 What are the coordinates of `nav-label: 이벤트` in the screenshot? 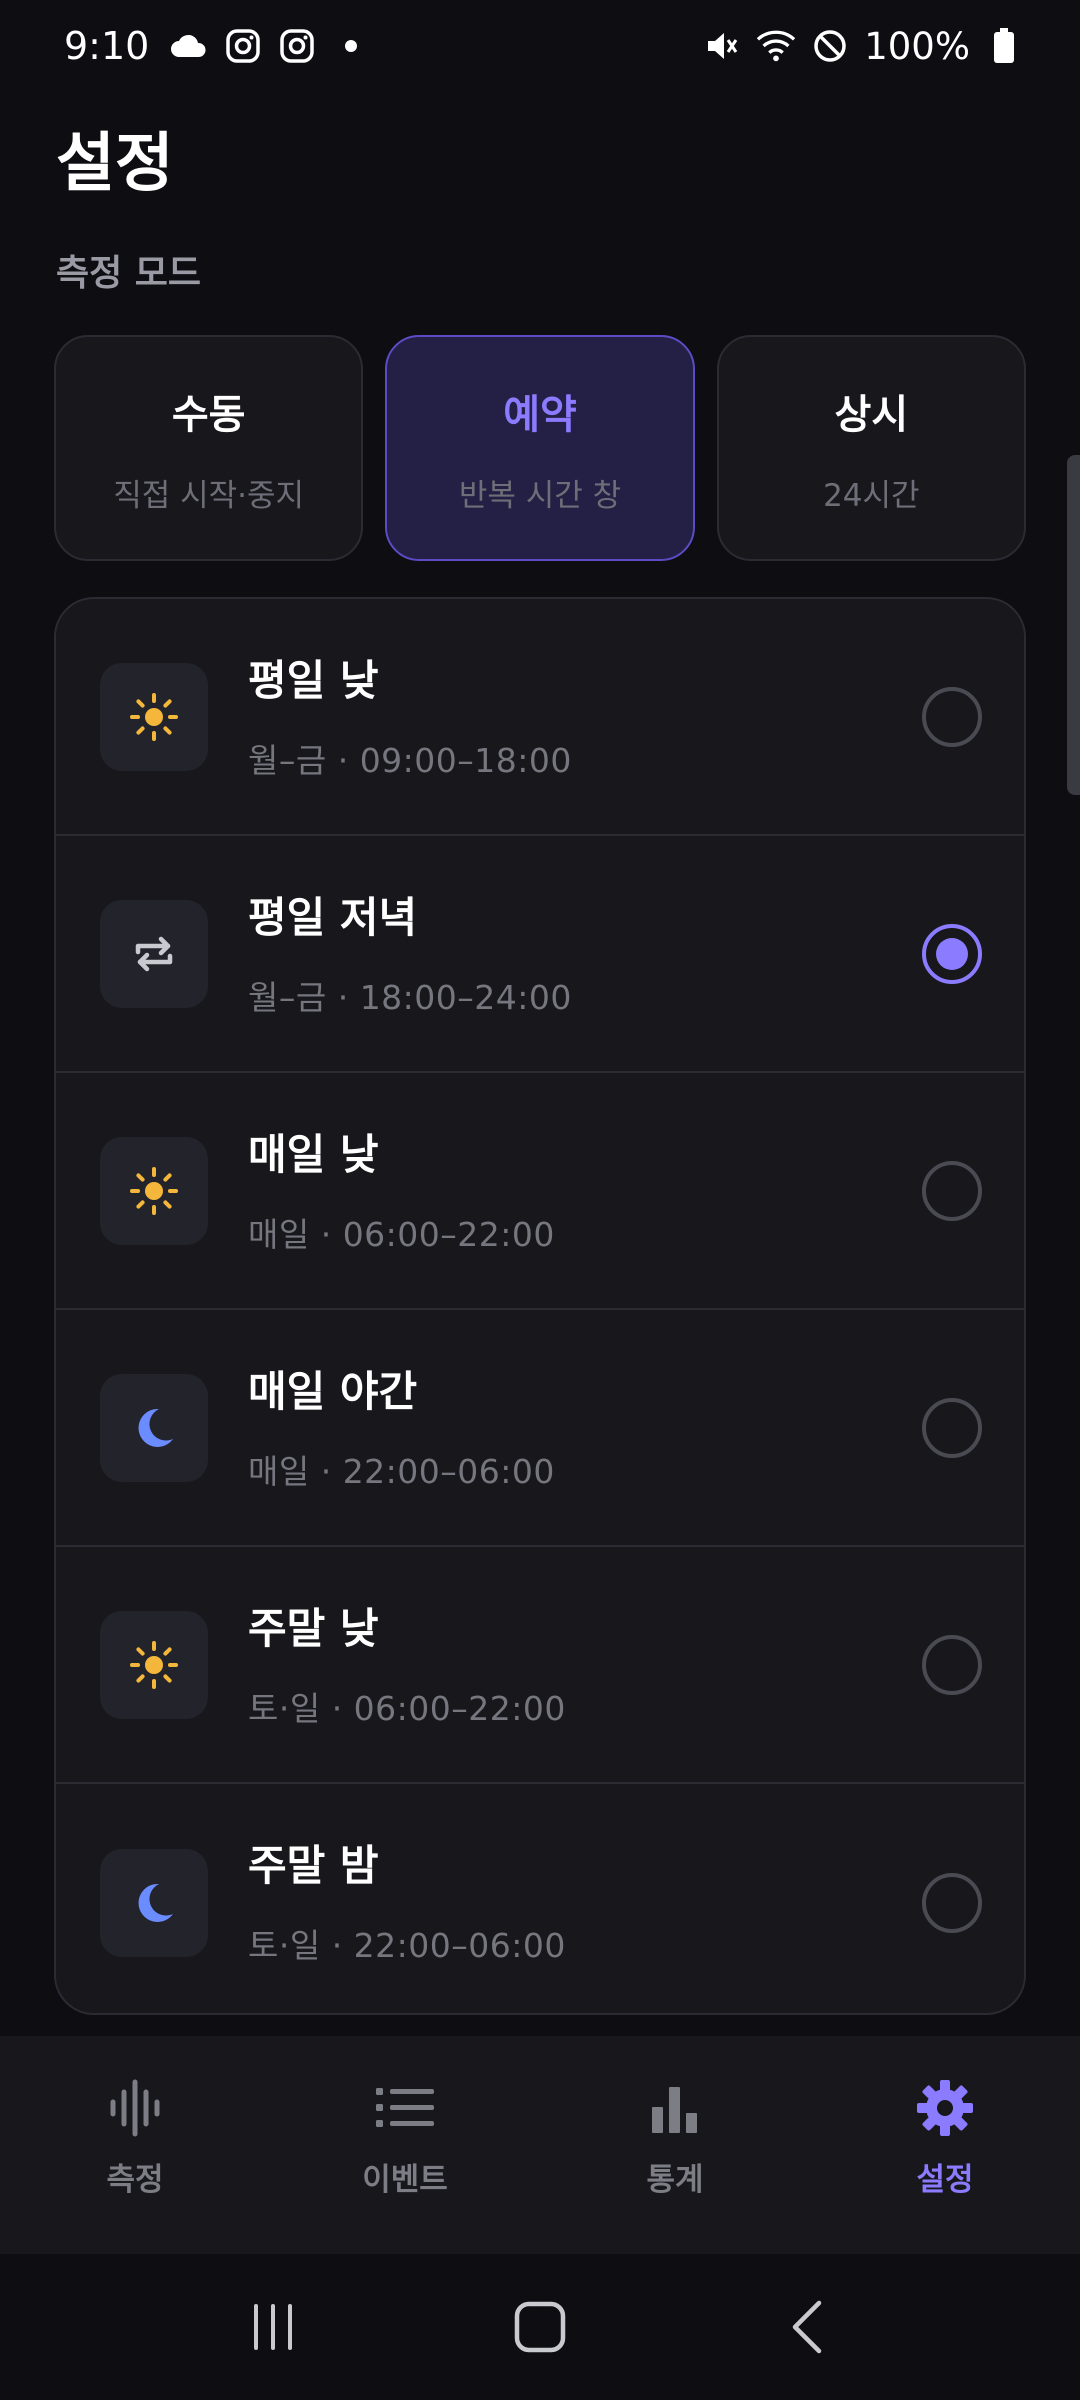 It's located at (405, 2180).